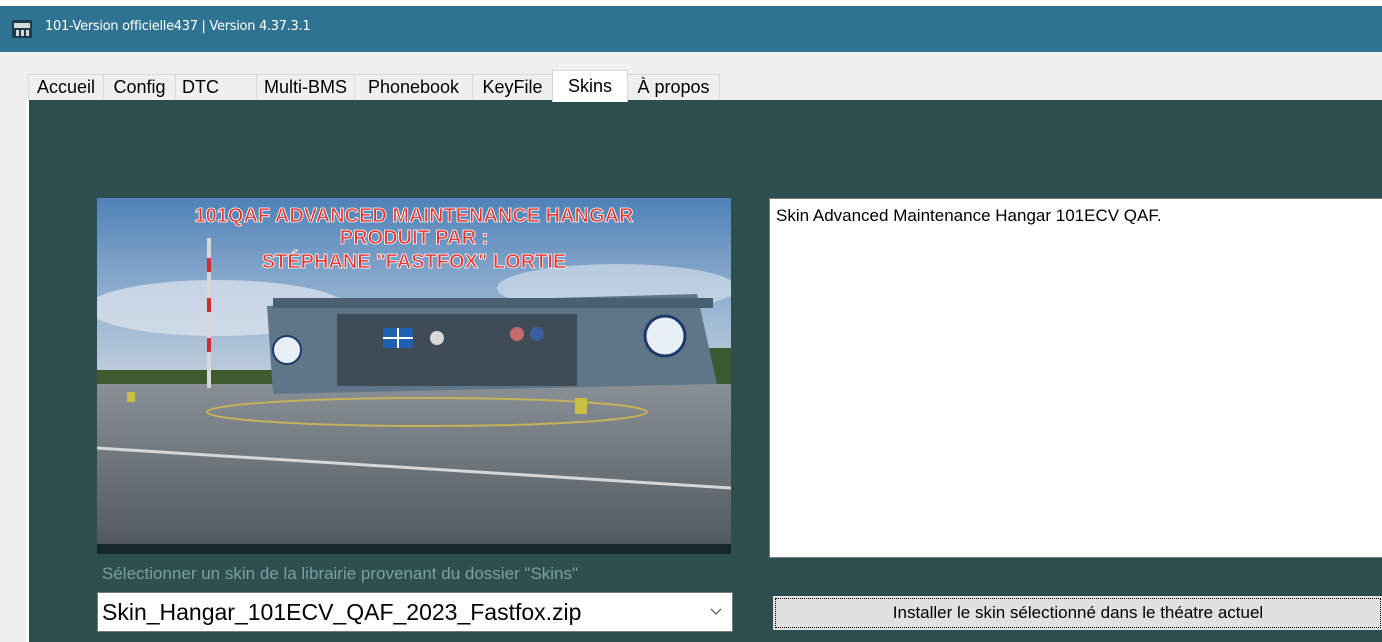  Describe the element at coordinates (139, 87) in the screenshot. I see `tab-config: Config` at that location.